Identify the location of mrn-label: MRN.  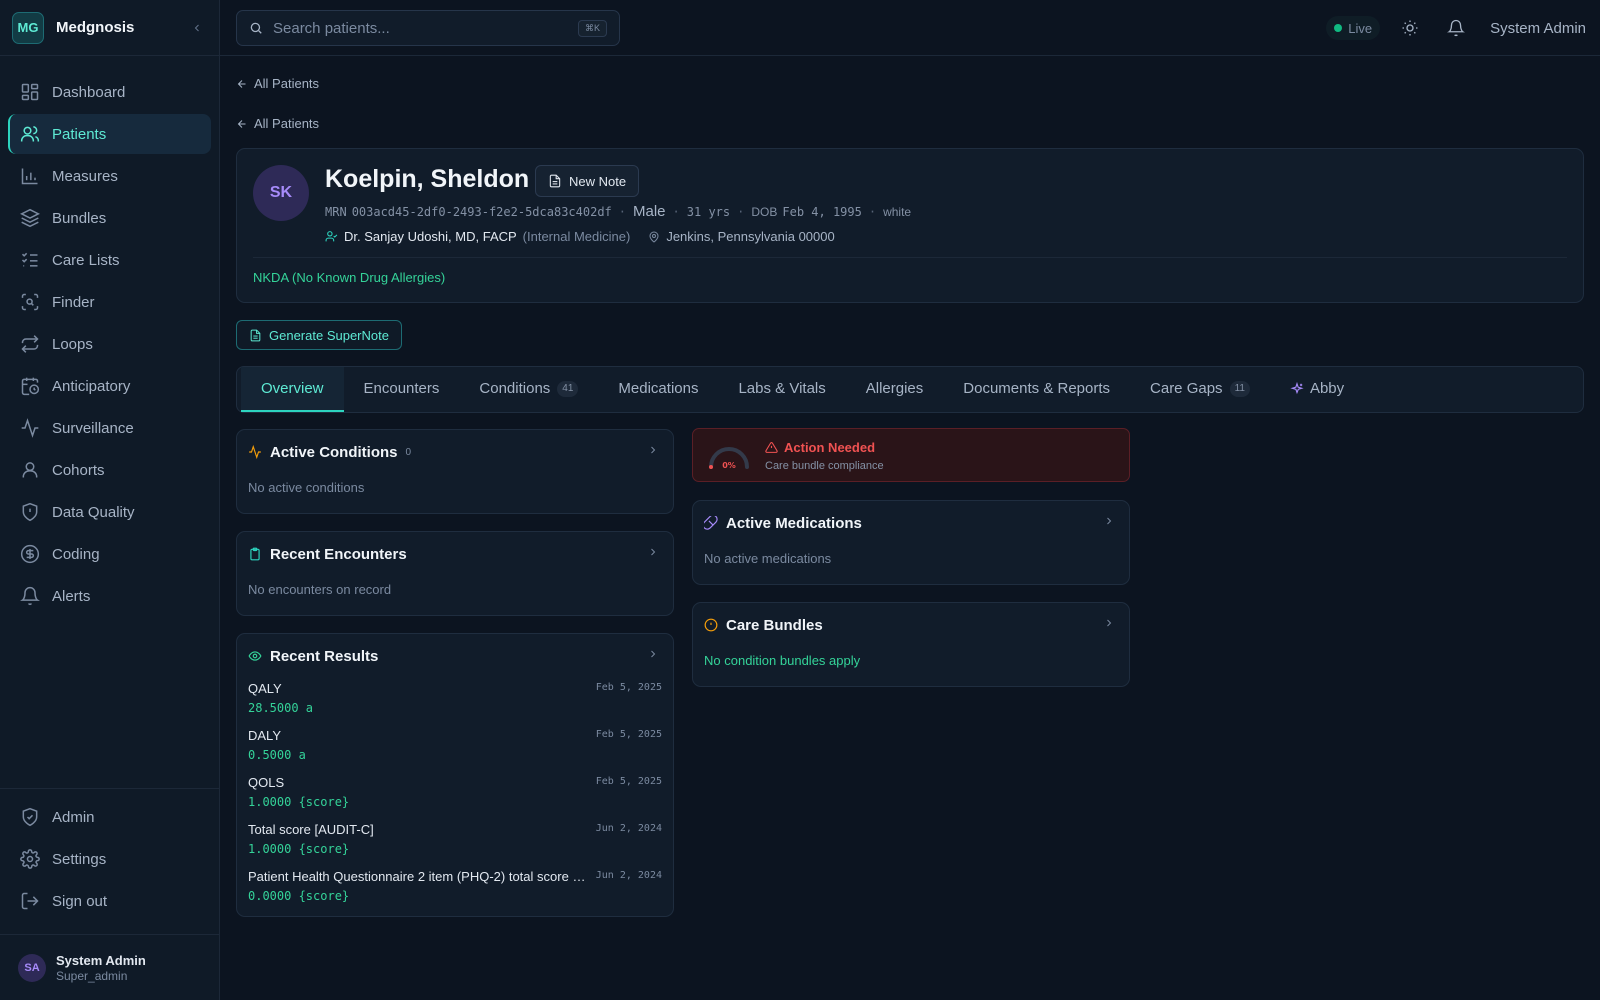
(336, 211).